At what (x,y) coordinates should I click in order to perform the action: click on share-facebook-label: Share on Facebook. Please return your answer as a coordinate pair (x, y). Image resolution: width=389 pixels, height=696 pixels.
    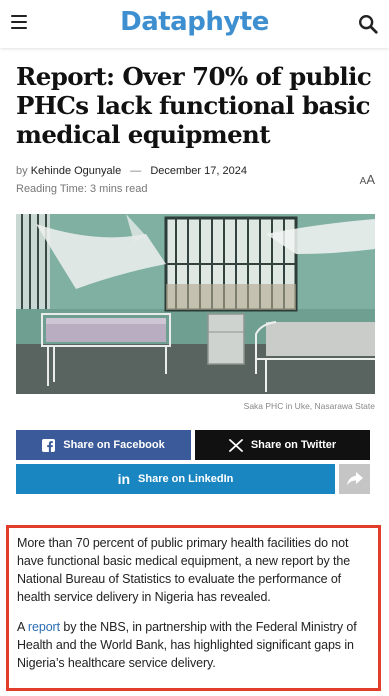
    Looking at the image, I should click on (114, 445).